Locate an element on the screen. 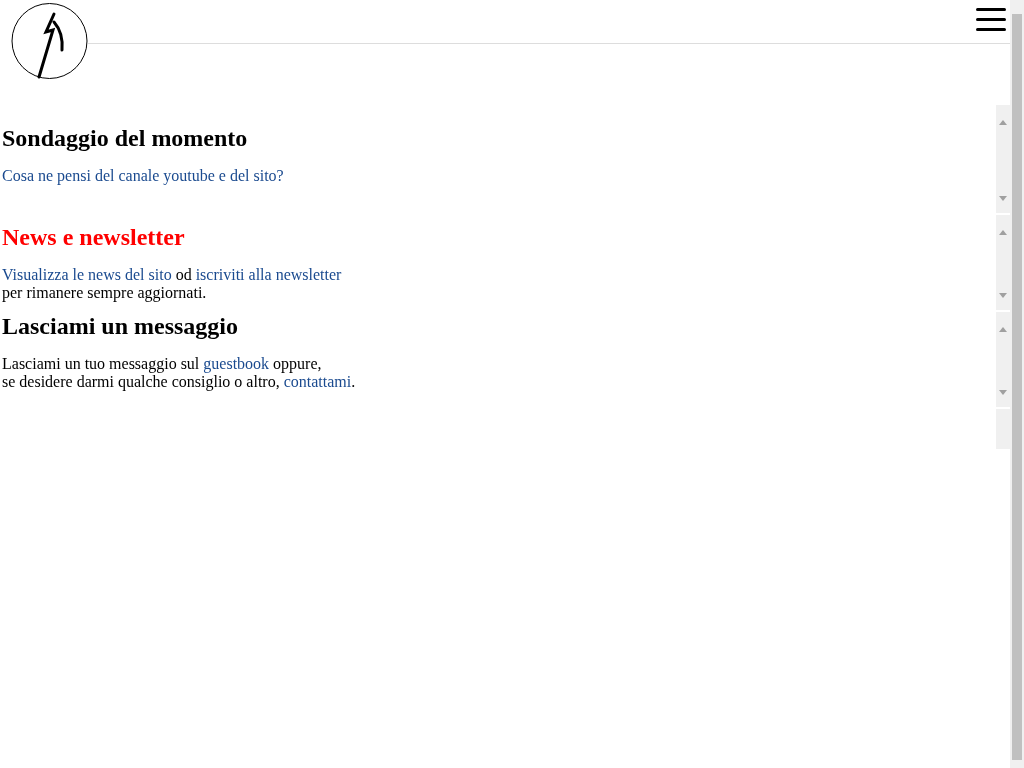  section-heading: Sondaggio del momento is located at coordinates (125, 138).